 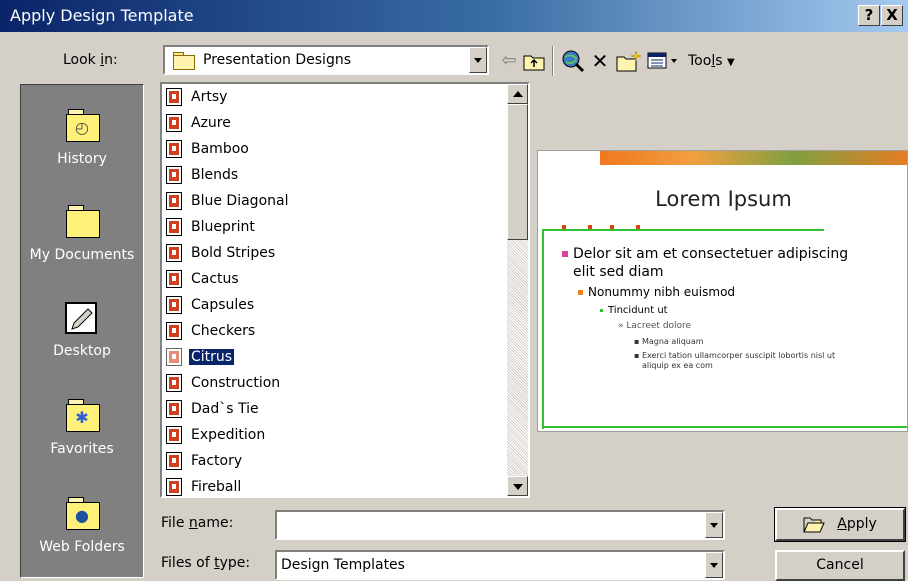 What do you see at coordinates (213, 409) in the screenshot?
I see `list-item: Dad`s Tie` at bounding box center [213, 409].